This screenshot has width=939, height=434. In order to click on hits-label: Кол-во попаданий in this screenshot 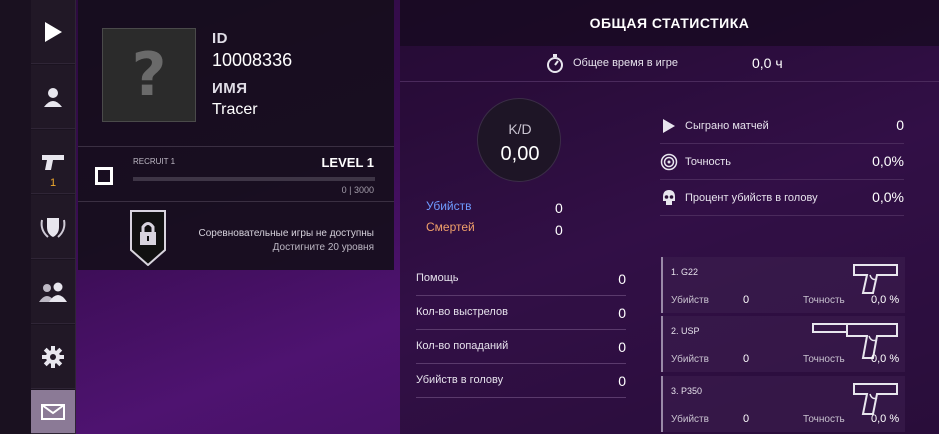, I will do `click(462, 346)`.